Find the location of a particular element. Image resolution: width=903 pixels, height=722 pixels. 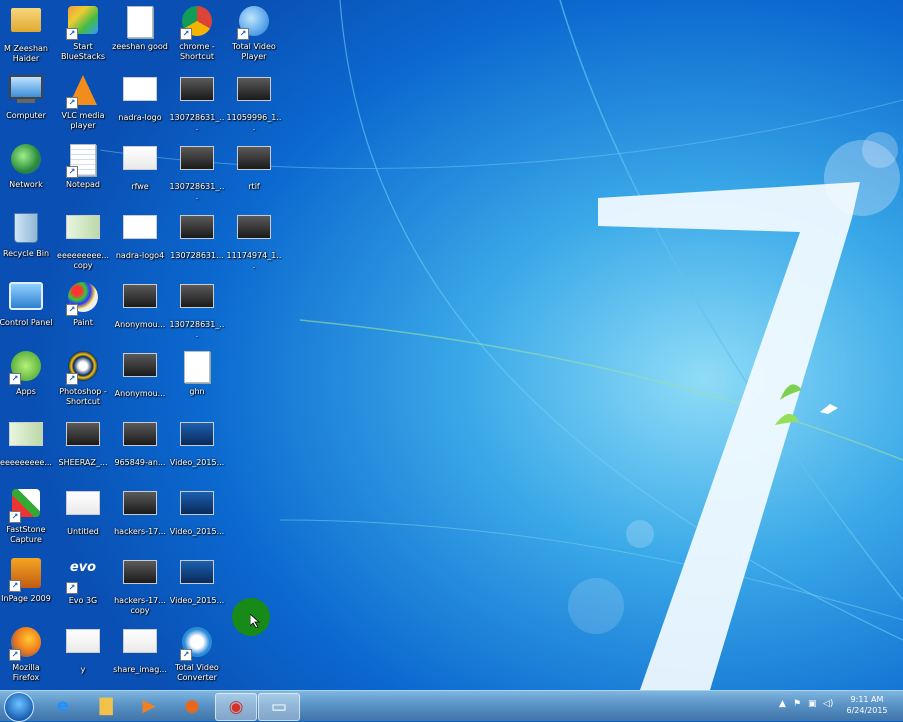

desktop-icon-label: Recycle Bin is located at coordinates (26, 253).